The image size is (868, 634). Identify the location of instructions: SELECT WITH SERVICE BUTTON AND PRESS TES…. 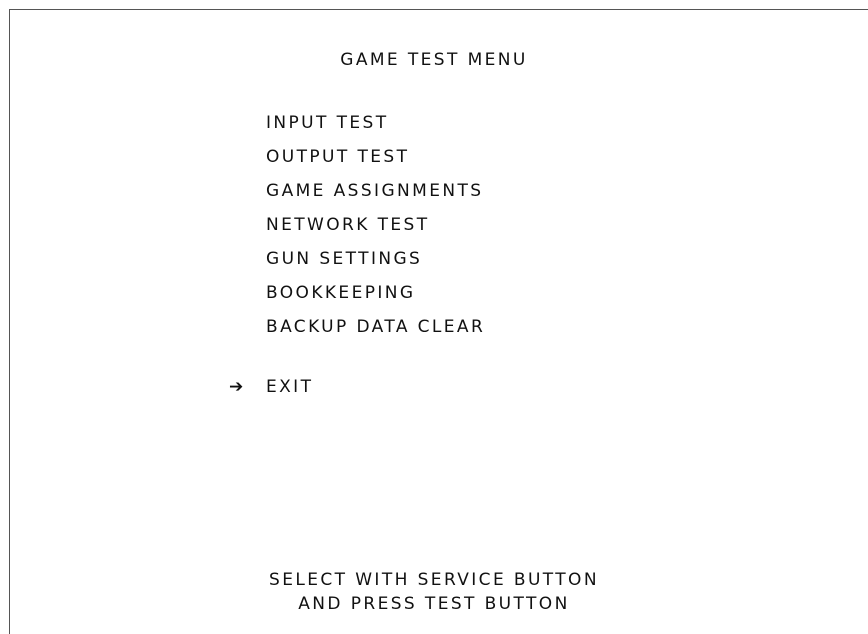
(434, 592).